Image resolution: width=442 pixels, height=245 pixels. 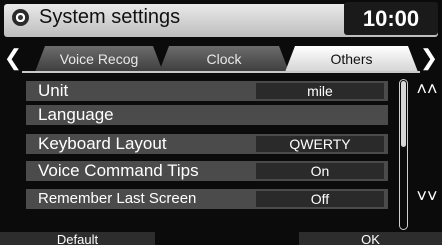 What do you see at coordinates (118, 170) in the screenshot?
I see `setting-label: Voice Command Tips` at bounding box center [118, 170].